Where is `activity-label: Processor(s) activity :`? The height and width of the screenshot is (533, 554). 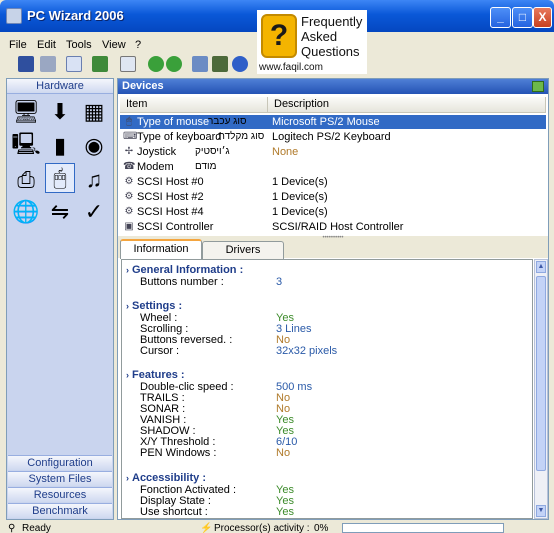
activity-label: Processor(s) activity : is located at coordinates (262, 528).